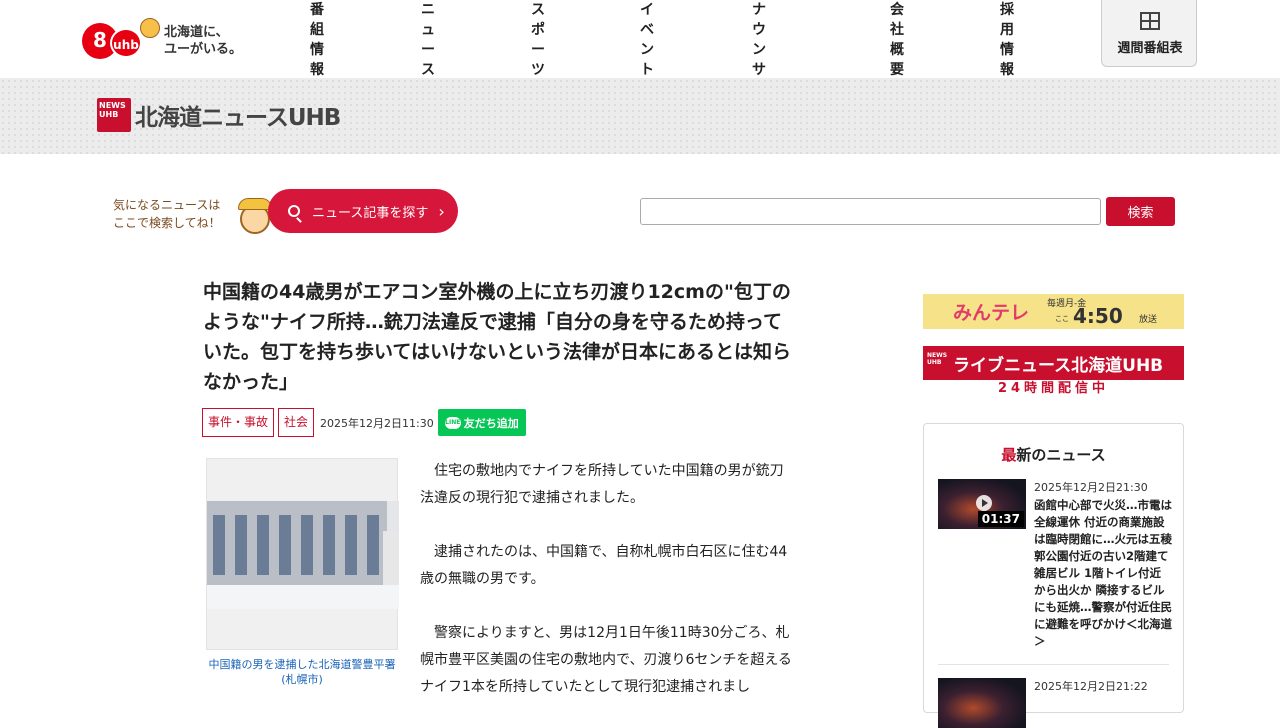 This screenshot has height=728, width=1280. I want to click on tag-society: 社会, so click(296, 422).